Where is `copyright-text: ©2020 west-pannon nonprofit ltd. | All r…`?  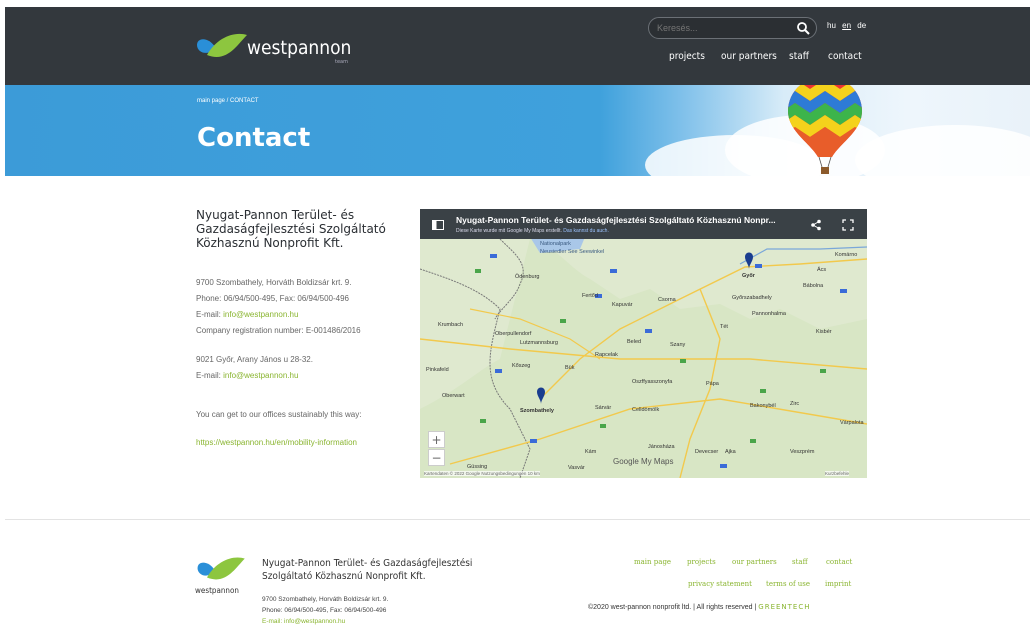
copyright-text: ©2020 west-pannon nonprofit ltd. | All r… is located at coordinates (673, 607).